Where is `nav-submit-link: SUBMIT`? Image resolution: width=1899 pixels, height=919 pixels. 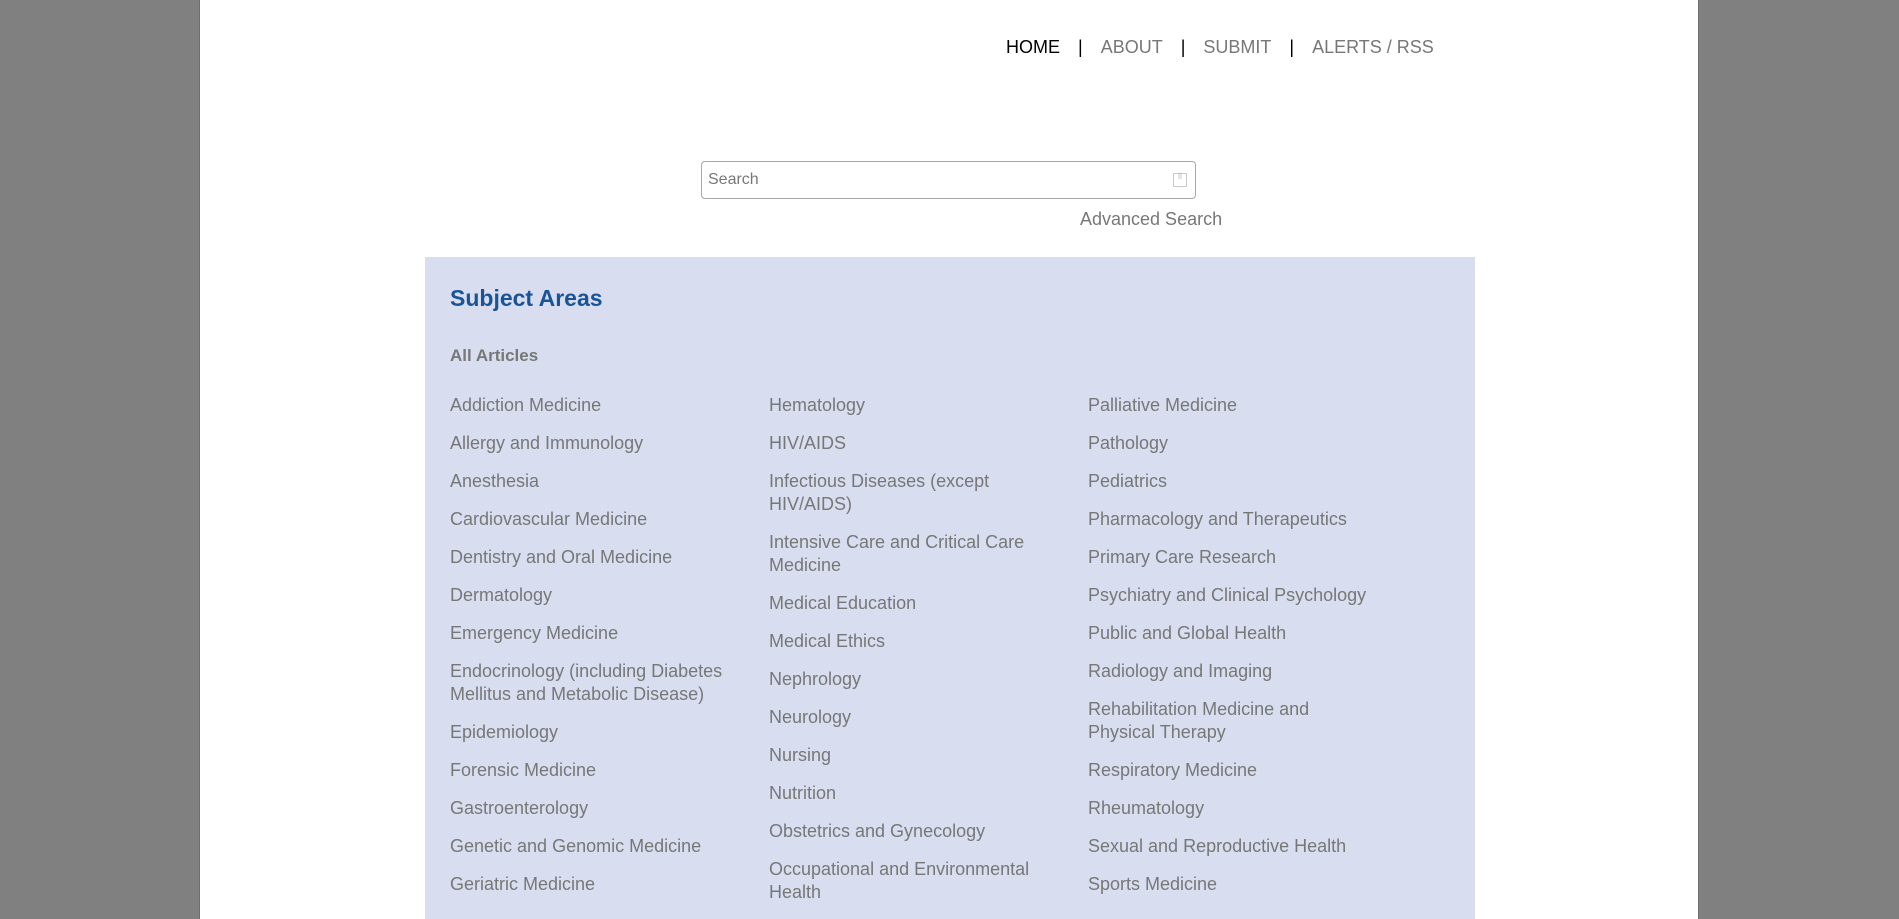 nav-submit-link: SUBMIT is located at coordinates (1237, 47).